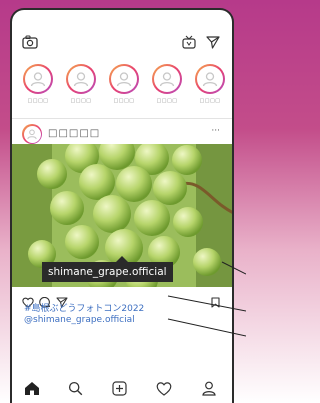 This screenshot has width=320, height=403. Describe the element at coordinates (209, 390) in the screenshot. I see `profile-icon` at that location.